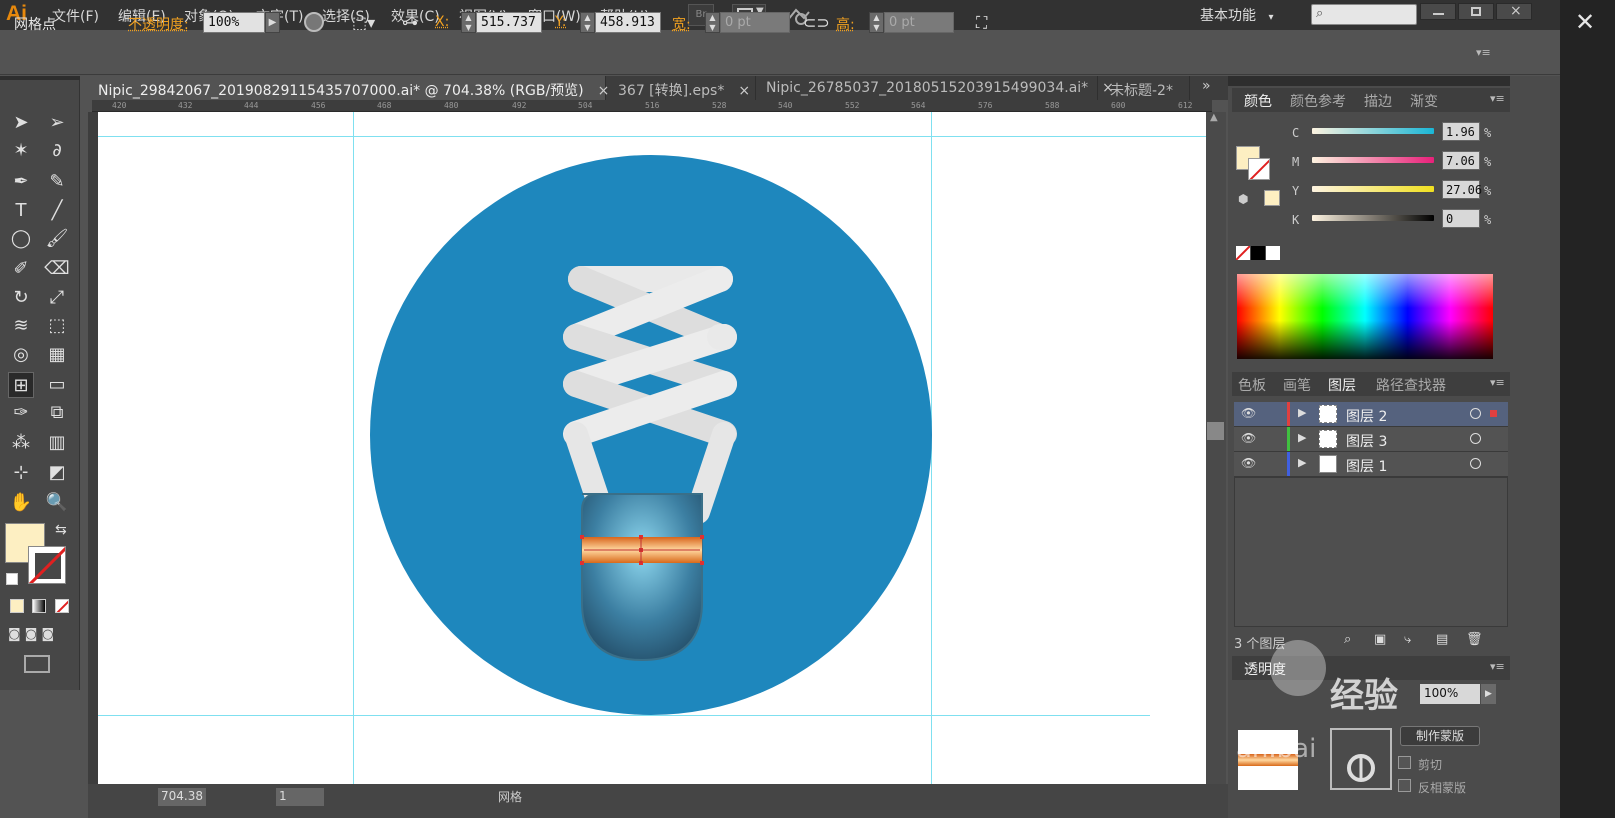  Describe the element at coordinates (314, 22) in the screenshot. I see `recolor-artwork-icon` at that location.